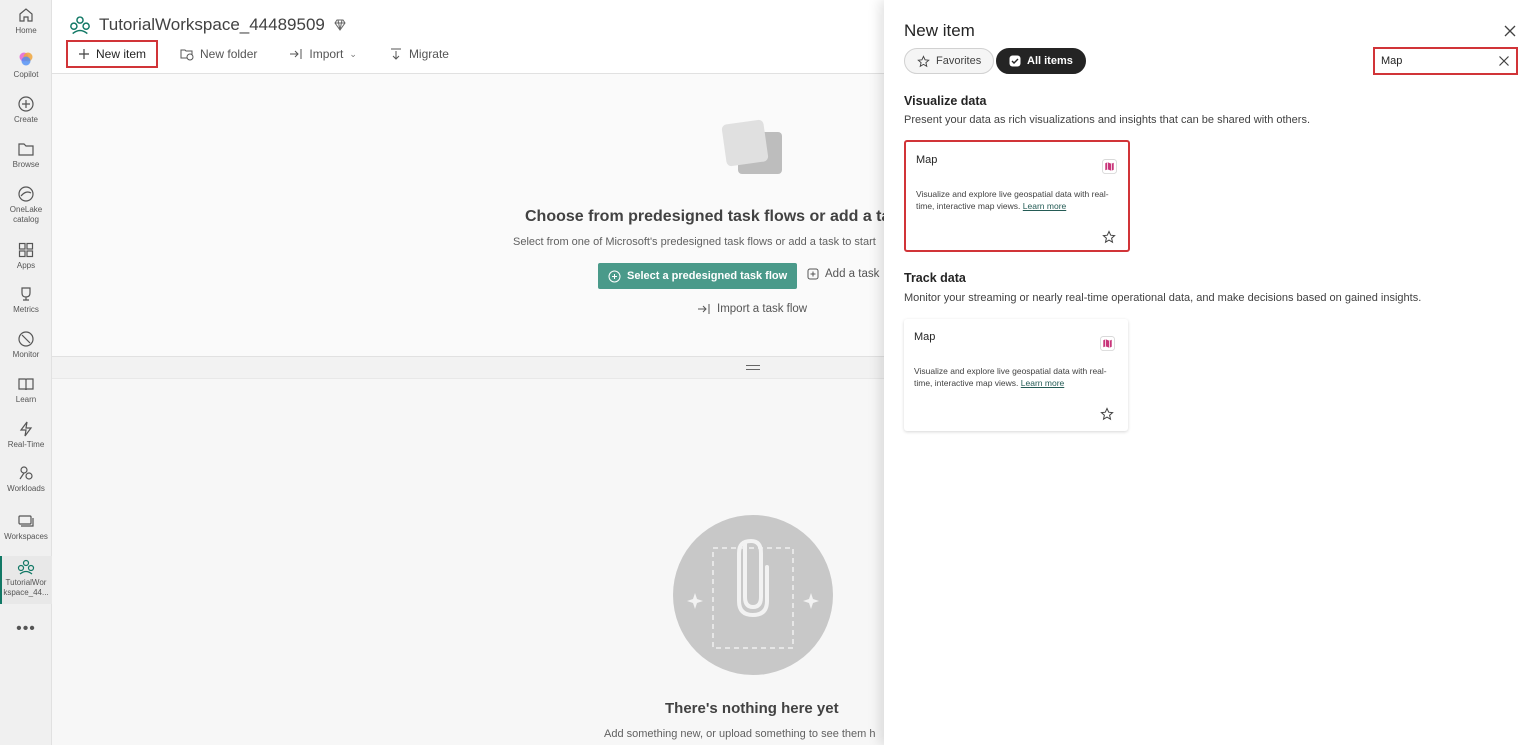  I want to click on all-items-filter: All items, so click(1041, 61).